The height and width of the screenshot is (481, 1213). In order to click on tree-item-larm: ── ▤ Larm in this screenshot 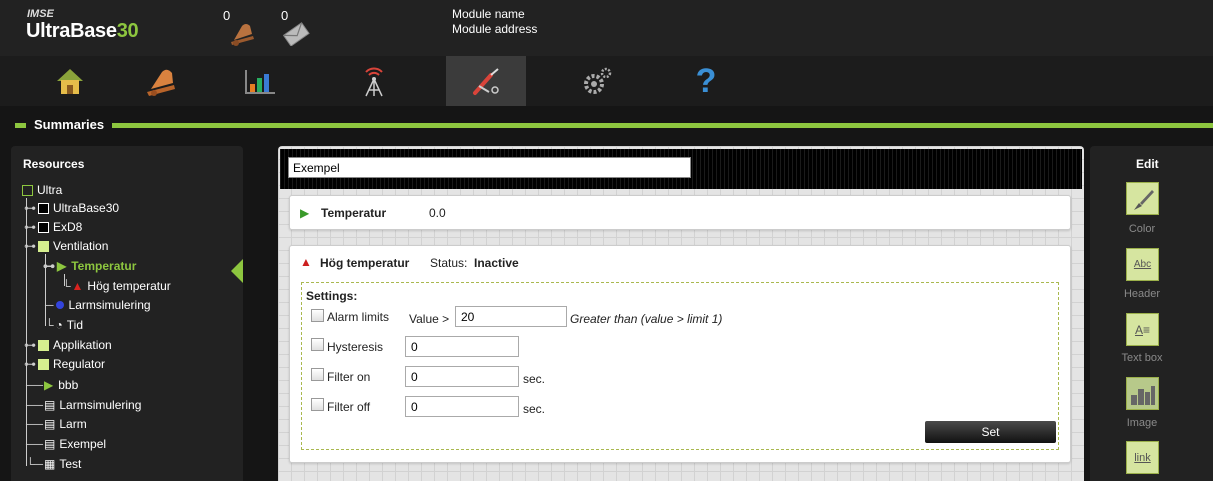, I will do `click(56, 424)`.